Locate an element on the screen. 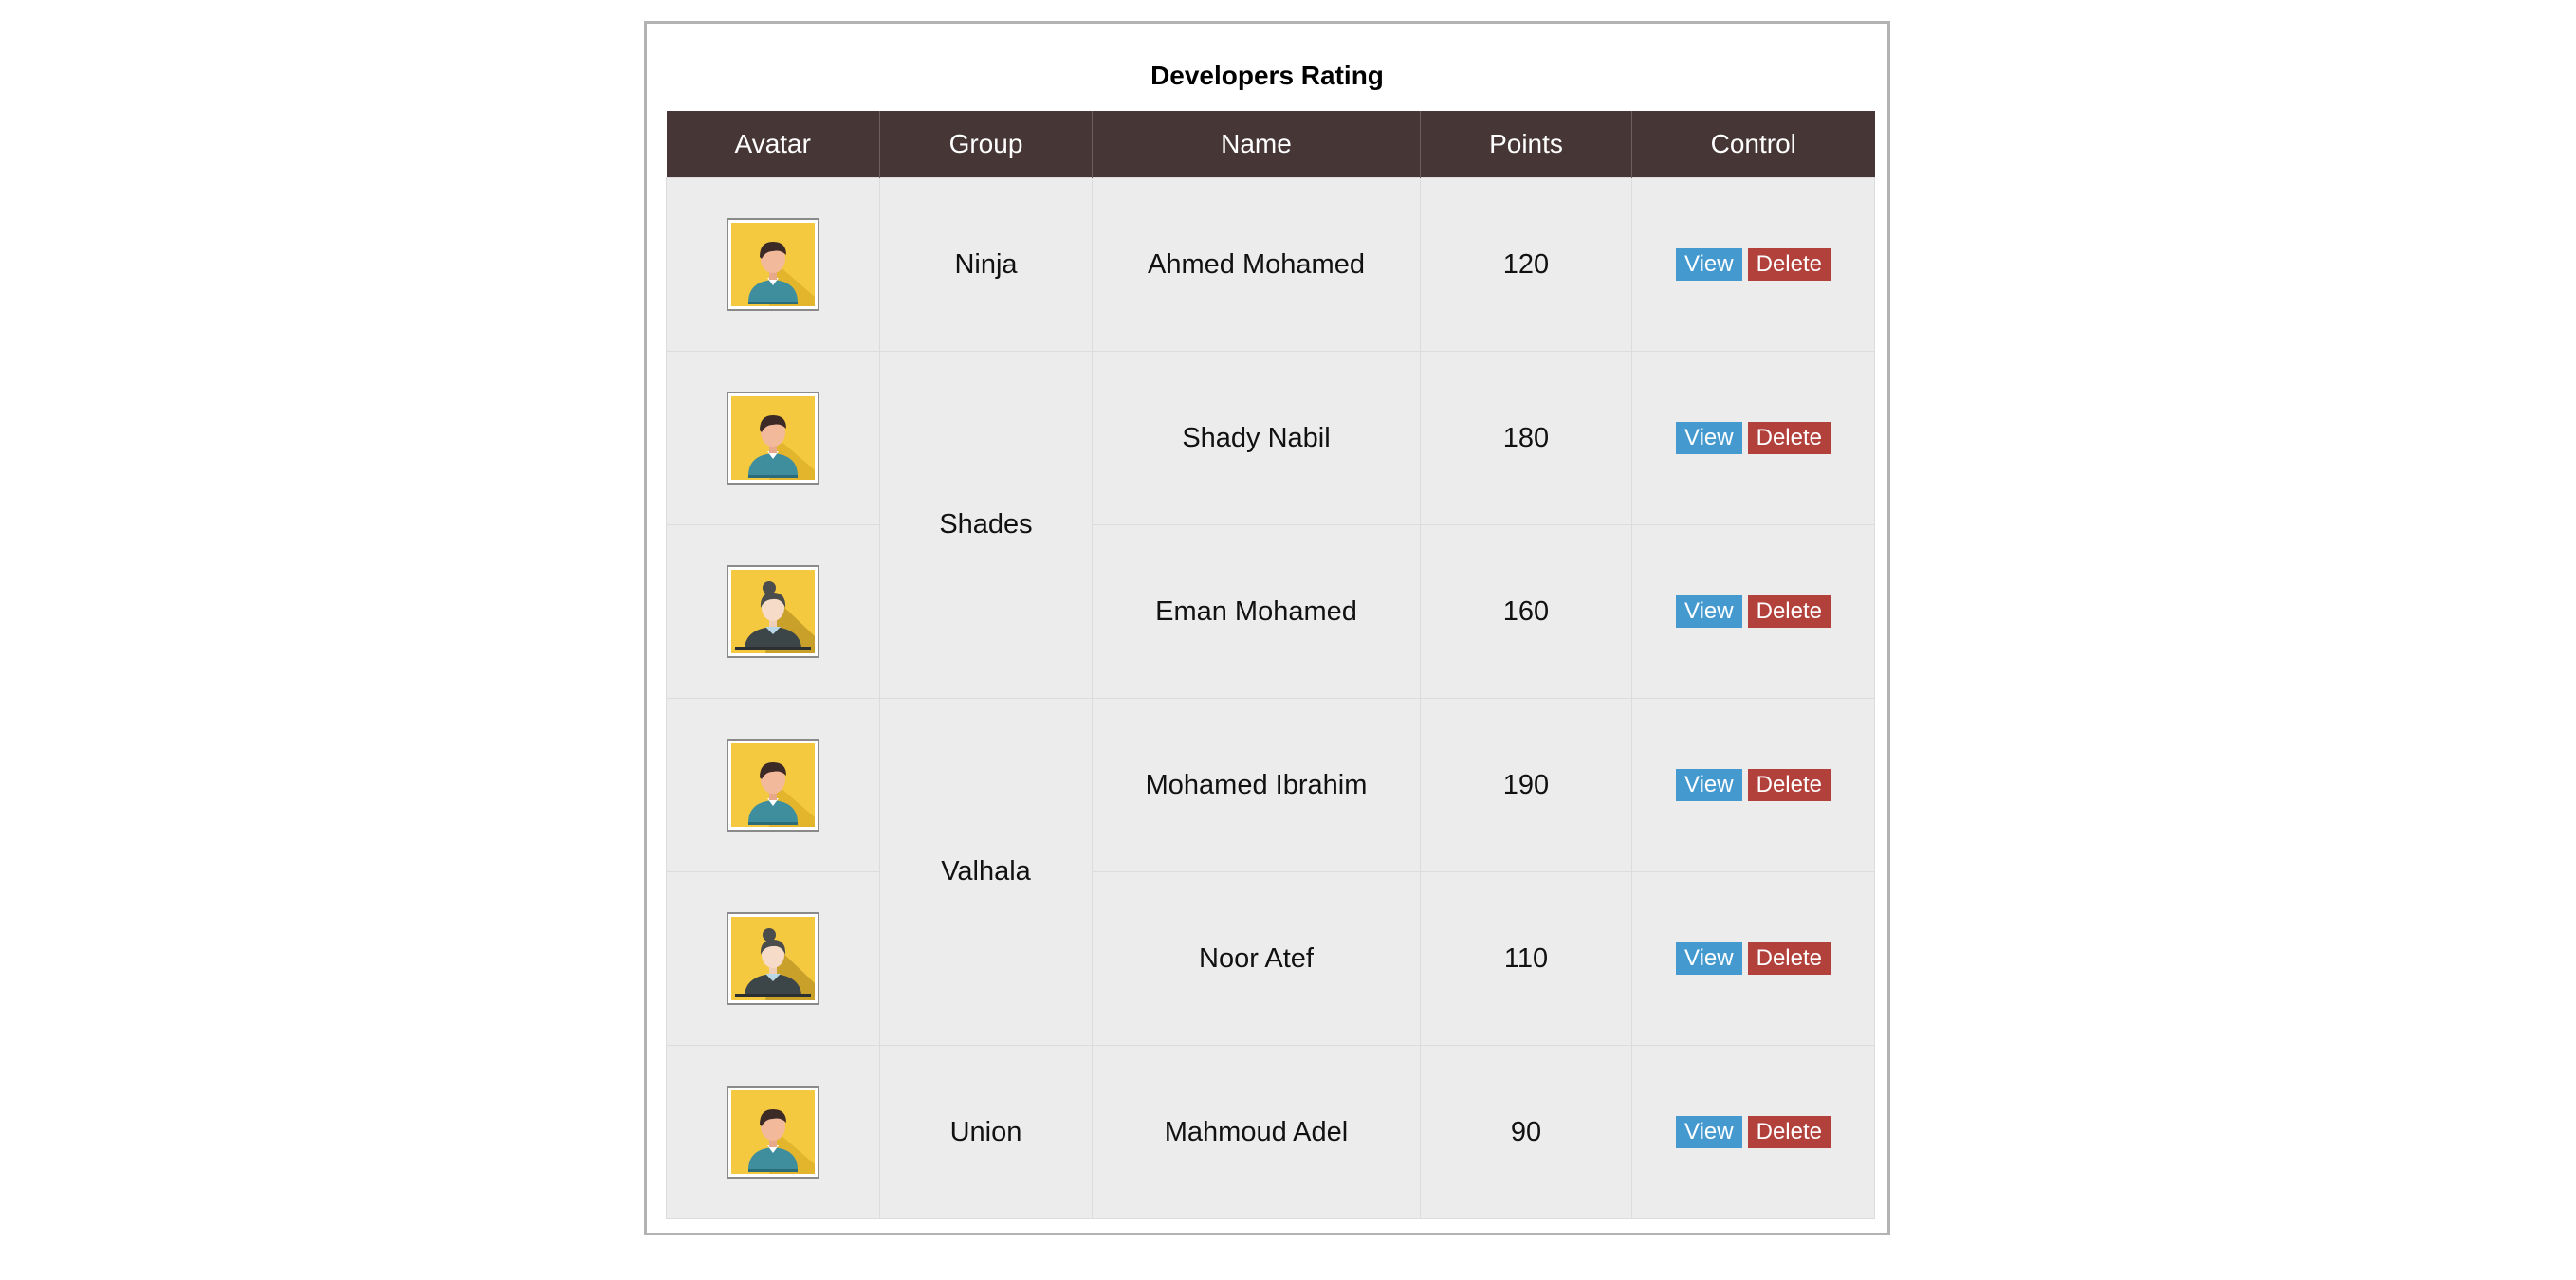  name-cell: Eman Mohamed is located at coordinates (1256, 611).